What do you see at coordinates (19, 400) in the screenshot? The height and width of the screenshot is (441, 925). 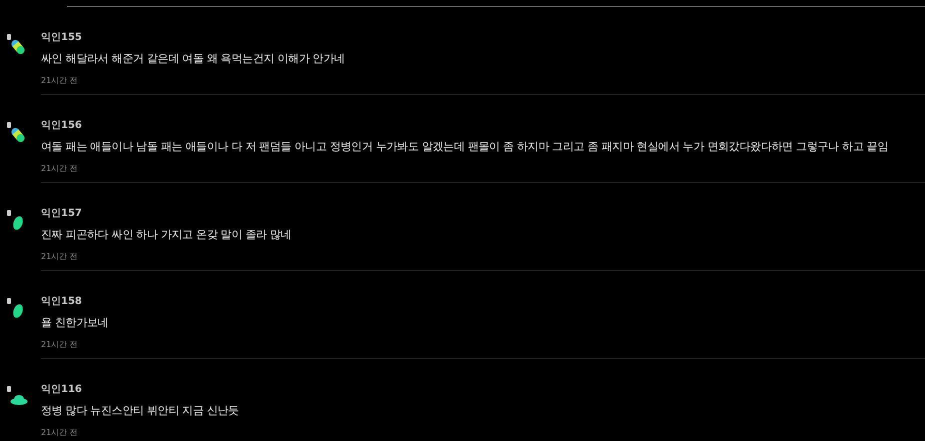 I see `hat-icon` at bounding box center [19, 400].